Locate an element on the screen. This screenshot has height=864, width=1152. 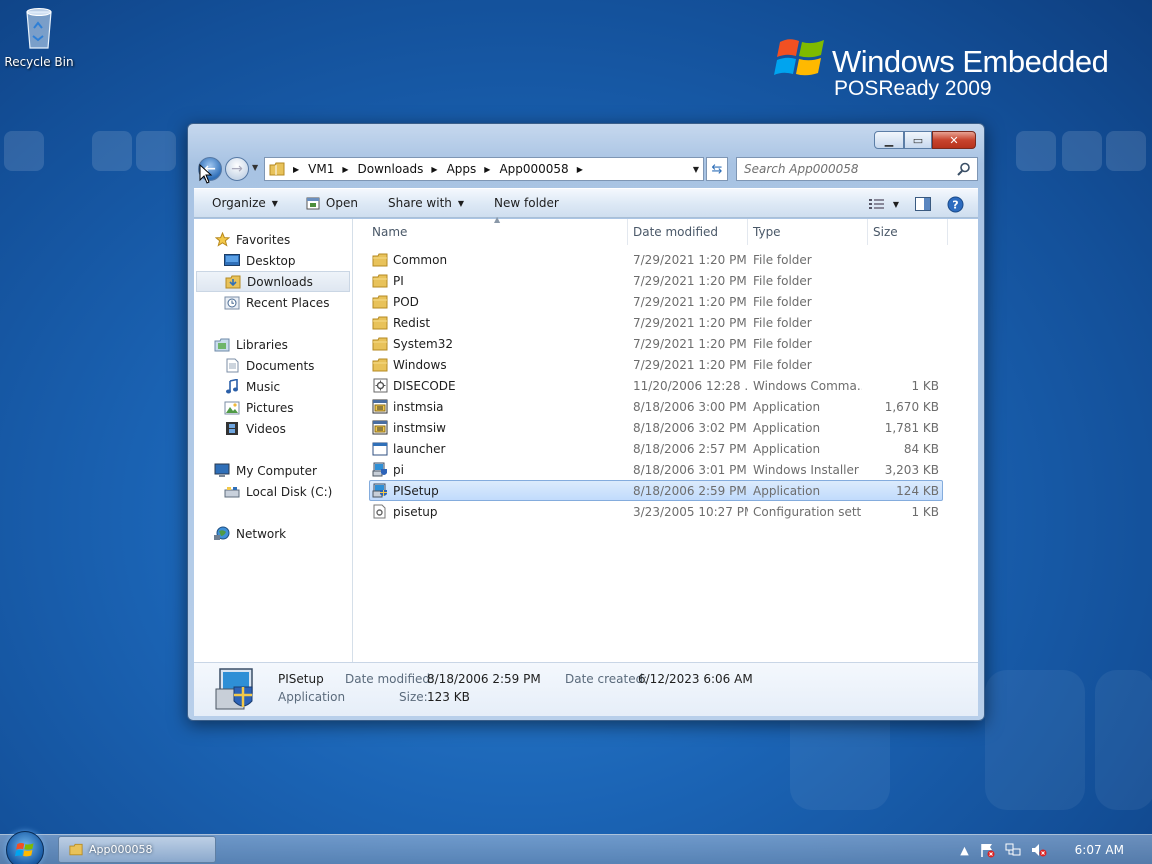
change-view-button: ▼ is located at coordinates (883, 204).